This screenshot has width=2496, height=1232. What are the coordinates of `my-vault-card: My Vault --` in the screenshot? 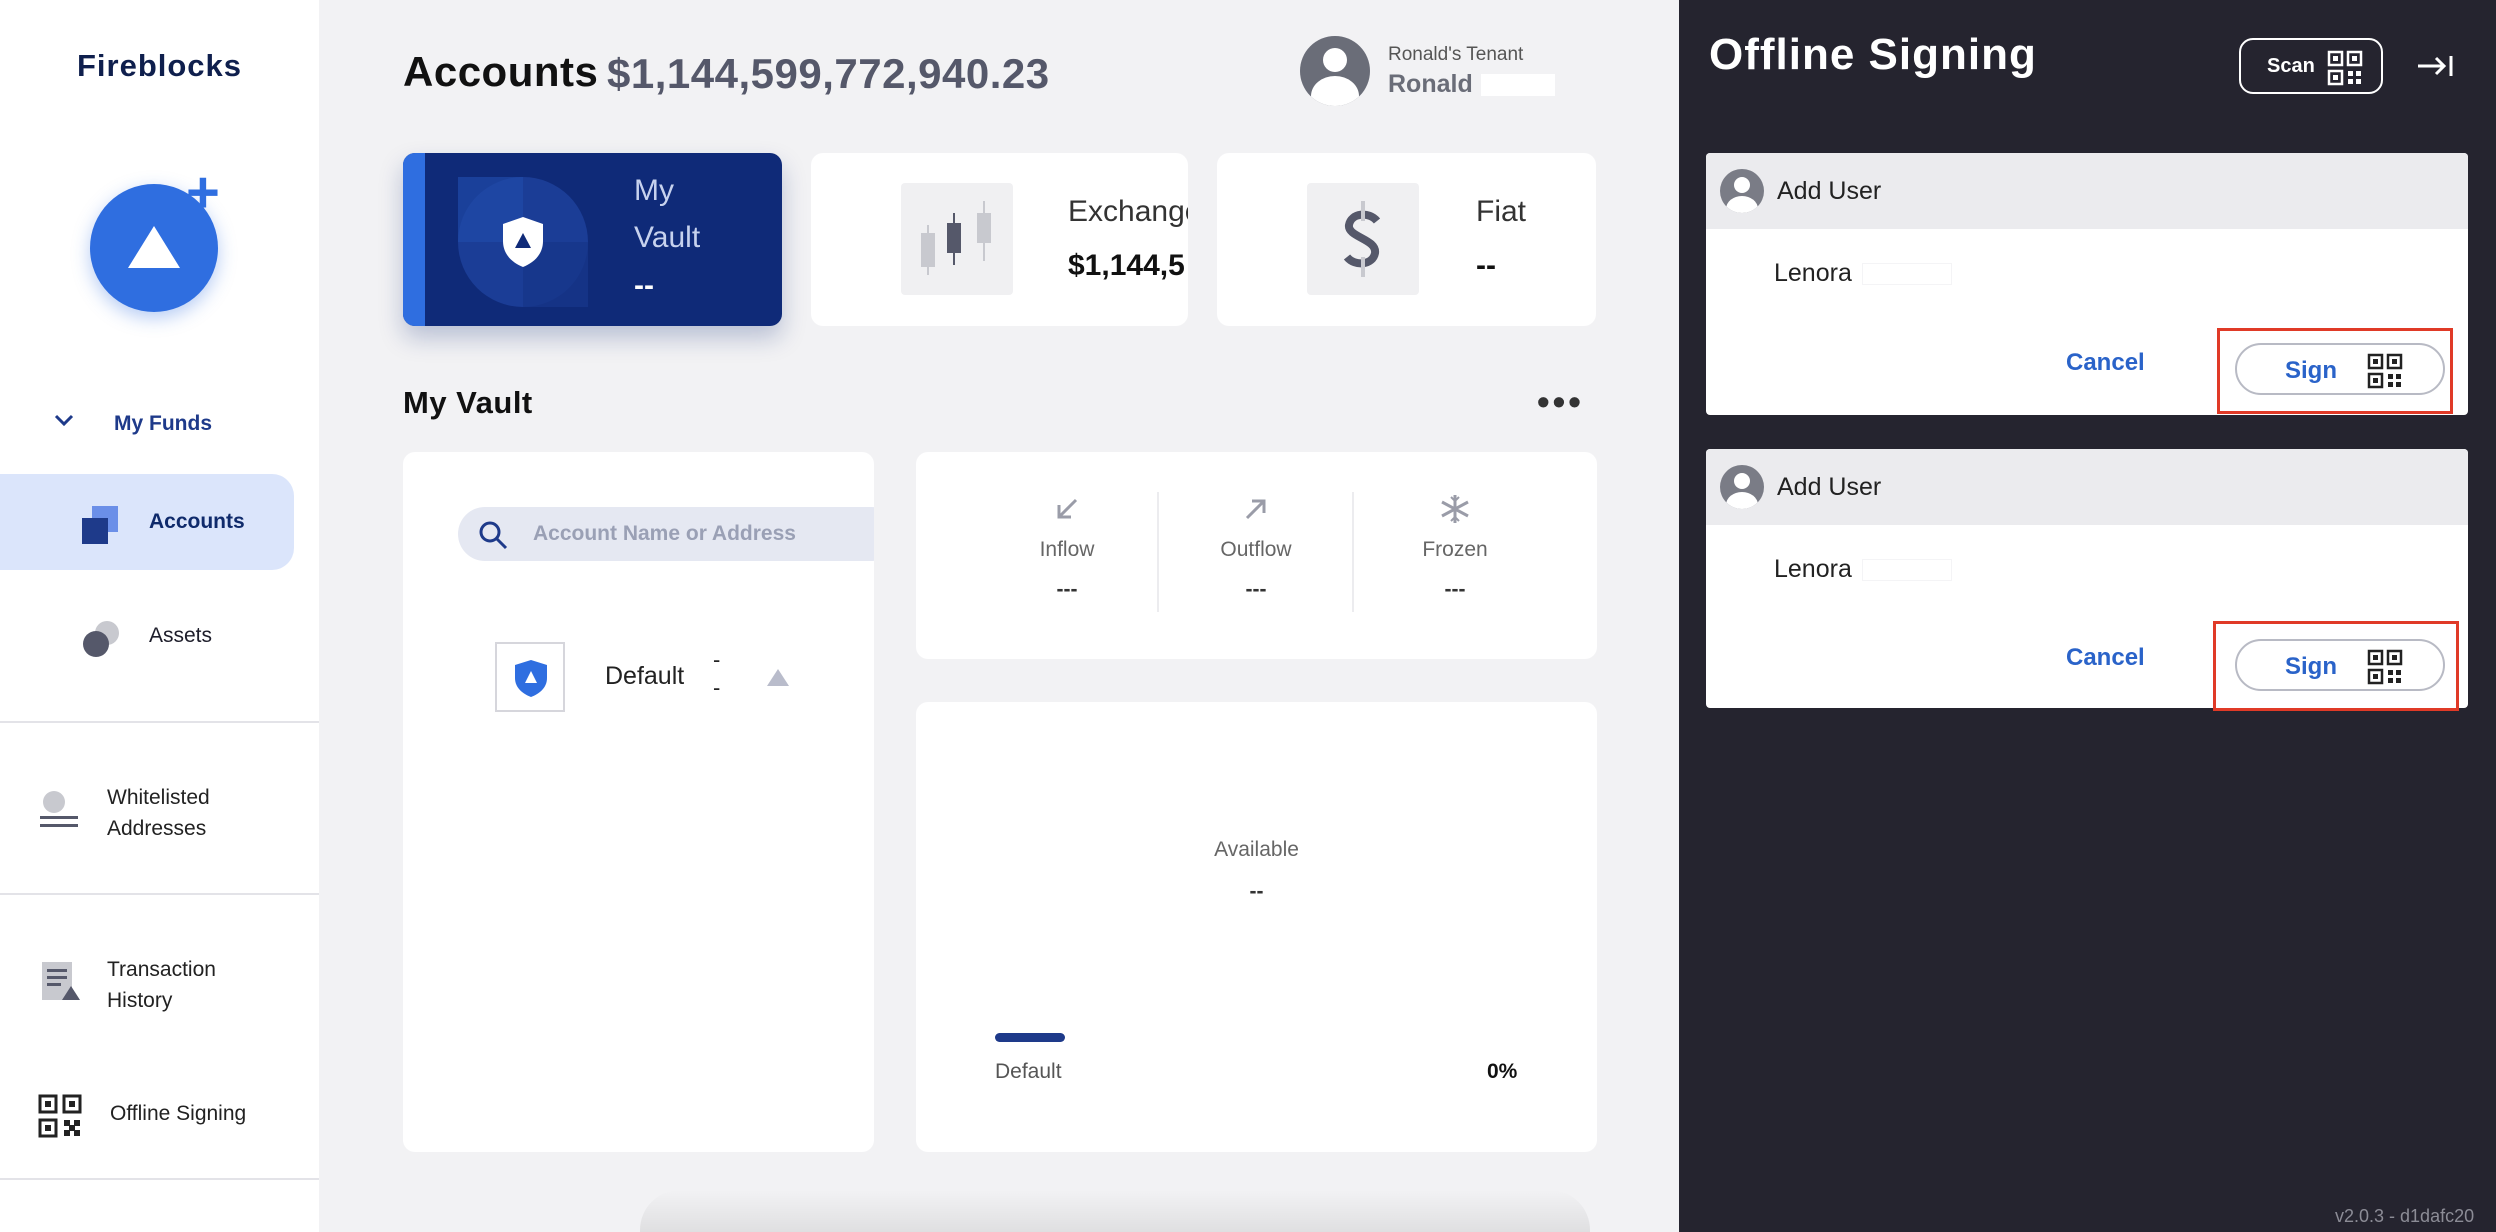 It's located at (592, 239).